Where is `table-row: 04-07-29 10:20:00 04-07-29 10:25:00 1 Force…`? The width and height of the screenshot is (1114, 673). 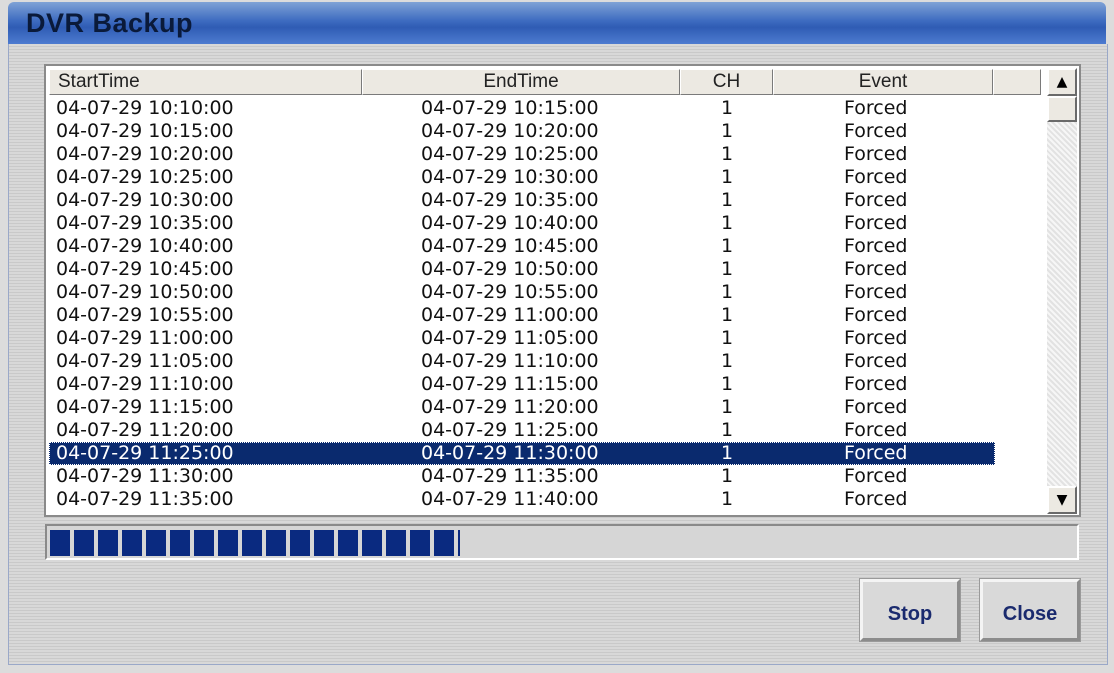
table-row: 04-07-29 10:20:00 04-07-29 10:25:00 1 Force… is located at coordinates (522, 154).